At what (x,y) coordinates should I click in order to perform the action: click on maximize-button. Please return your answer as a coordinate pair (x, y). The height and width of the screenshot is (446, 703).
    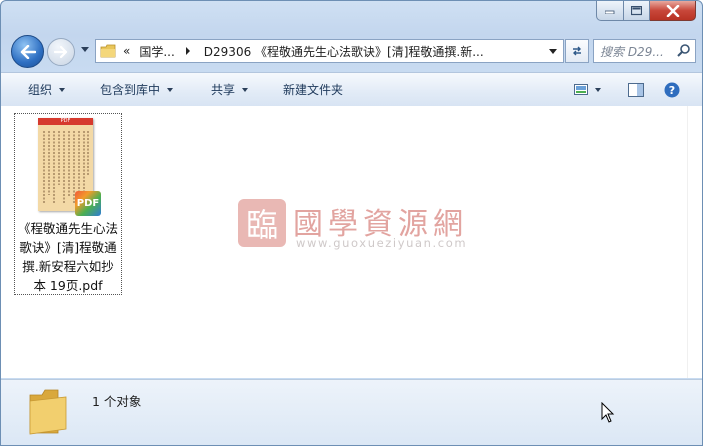
    Looking at the image, I should click on (637, 11).